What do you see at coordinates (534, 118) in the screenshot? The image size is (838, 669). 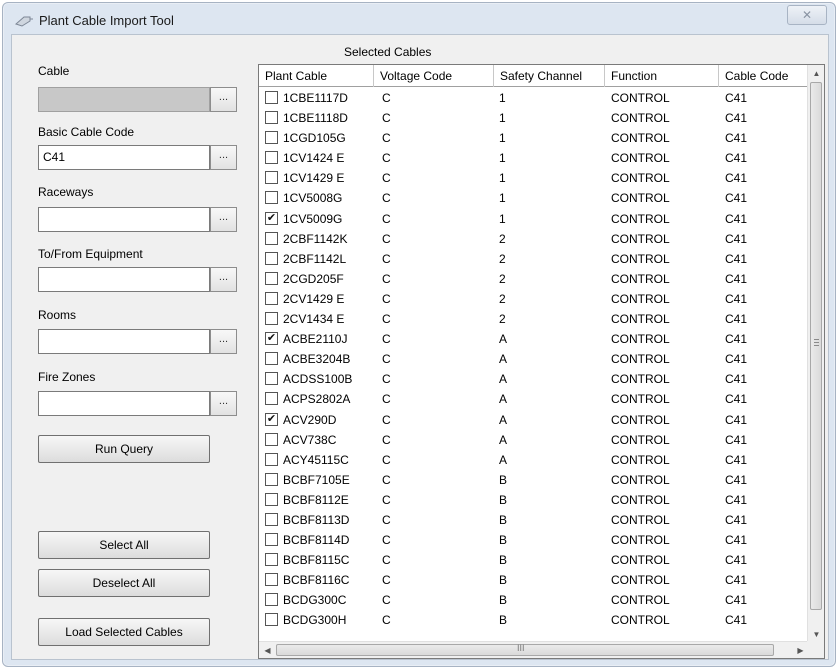 I see `table-row: 1CBE1118D C 1 CONTROL C41` at bounding box center [534, 118].